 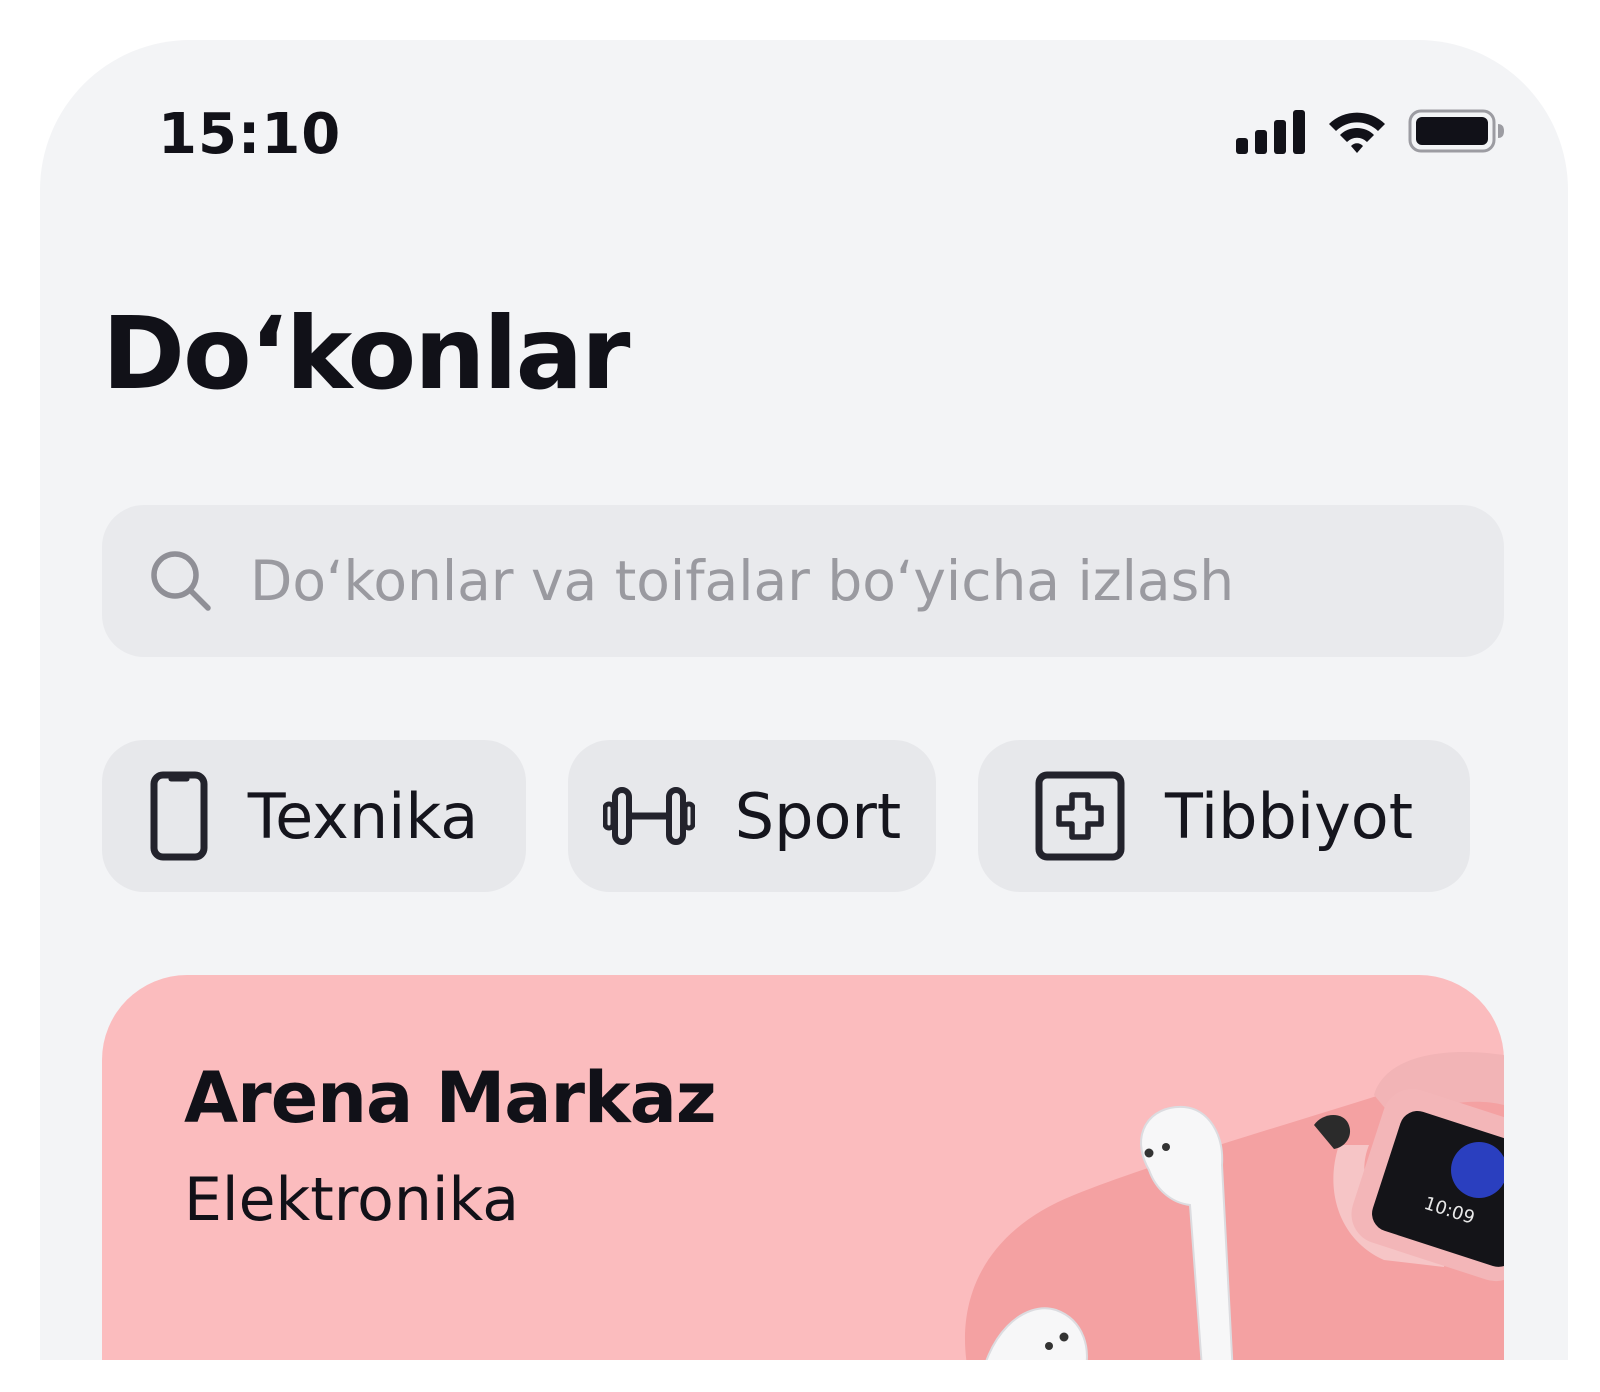 I want to click on search-placeholder: Do‘konlar va toifalar bo‘yicha izlash, so click(x=742, y=581).